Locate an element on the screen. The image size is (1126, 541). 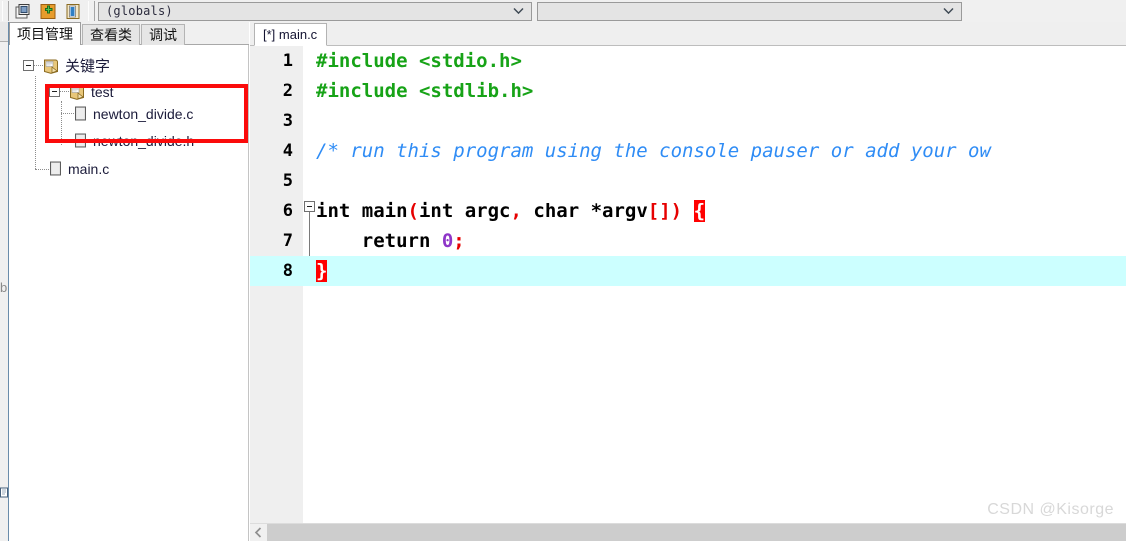
brace-highlight: } is located at coordinates (322, 271).